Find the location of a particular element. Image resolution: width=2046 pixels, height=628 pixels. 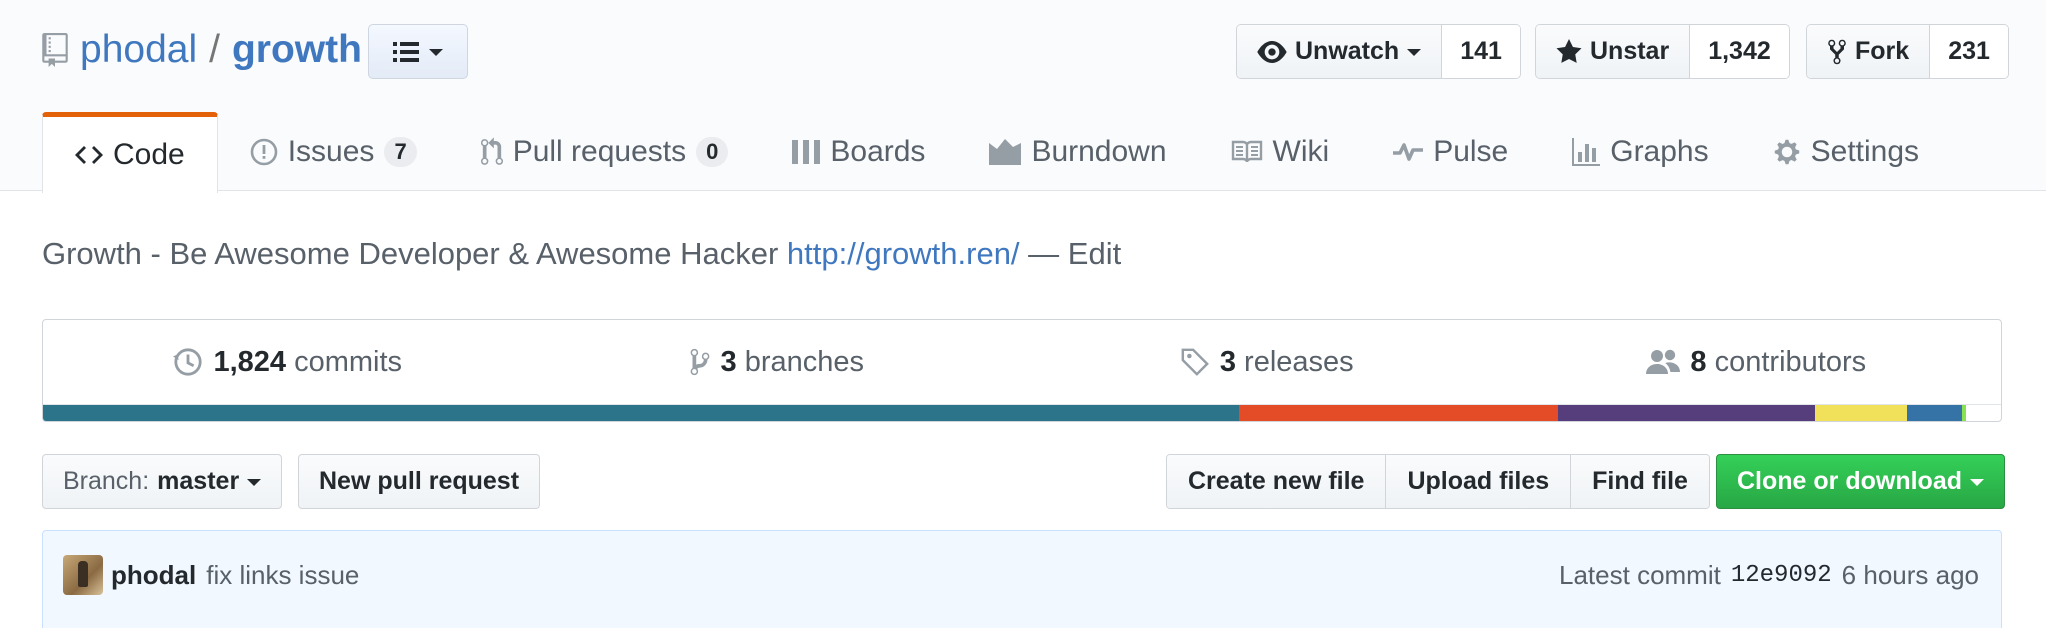

clone-or-download-label: Clone or download is located at coordinates (1849, 481).